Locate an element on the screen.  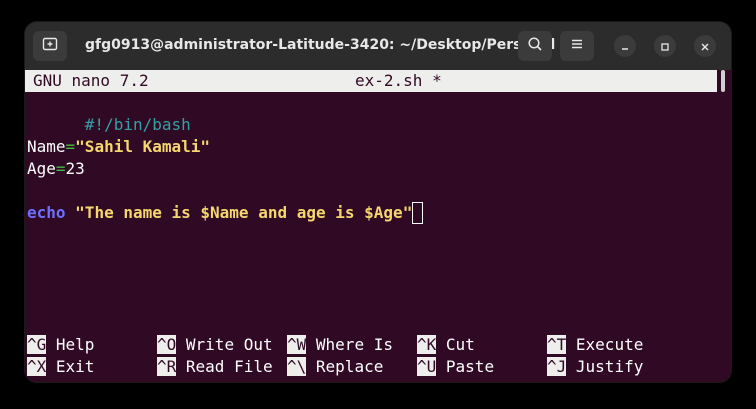
close-button is located at coordinates (705, 46).